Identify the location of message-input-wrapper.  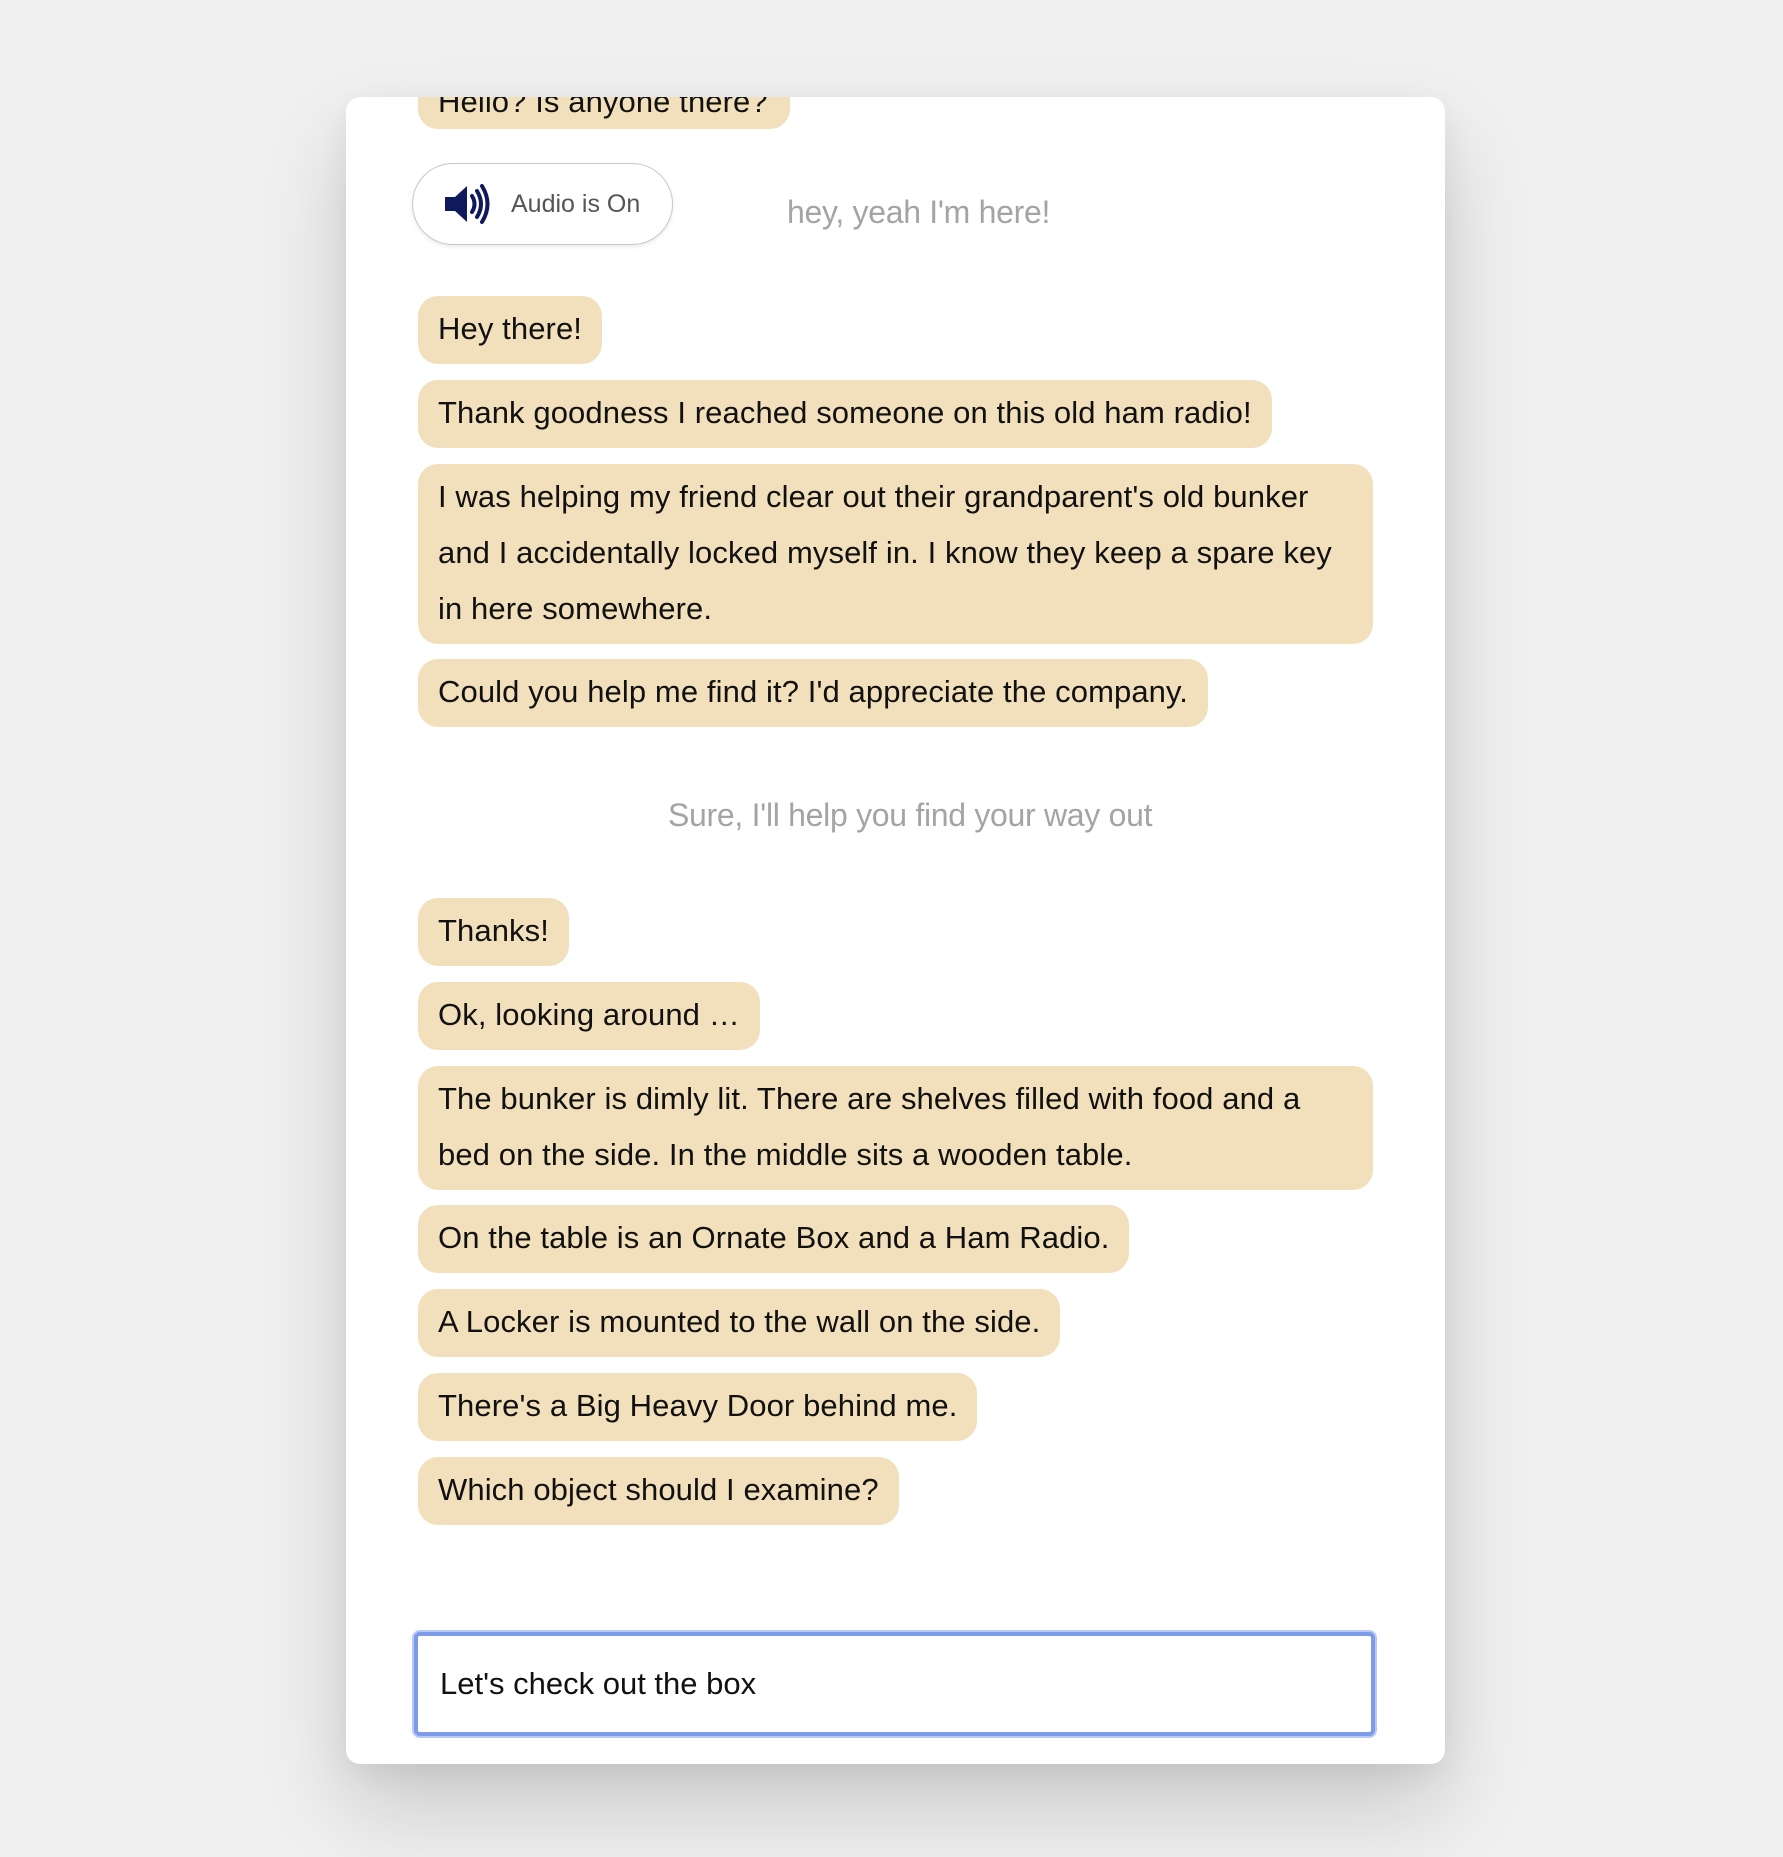
(894, 1684).